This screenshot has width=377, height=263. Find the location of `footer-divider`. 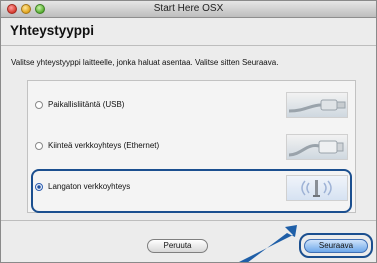

footer-divider is located at coordinates (188, 220).